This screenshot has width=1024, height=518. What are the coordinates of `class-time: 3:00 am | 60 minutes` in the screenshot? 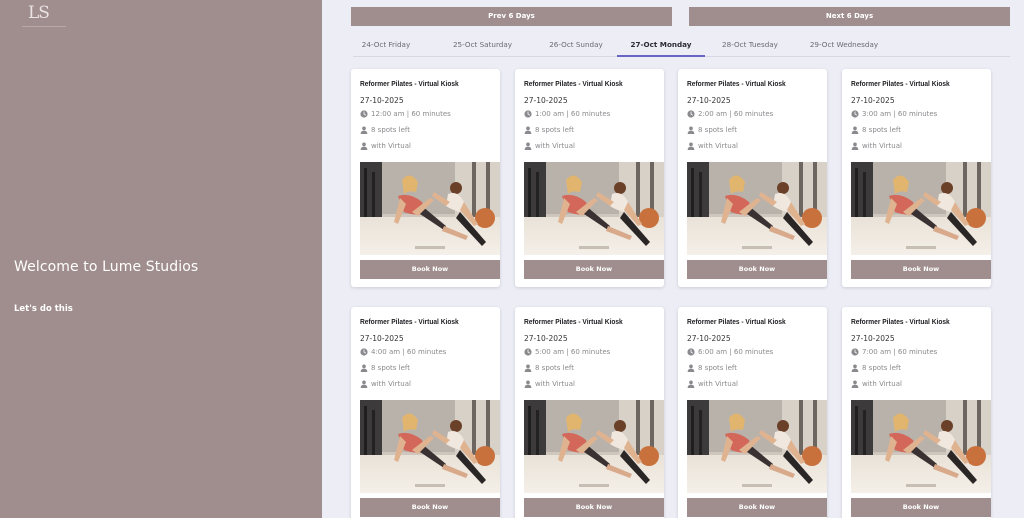 It's located at (900, 114).